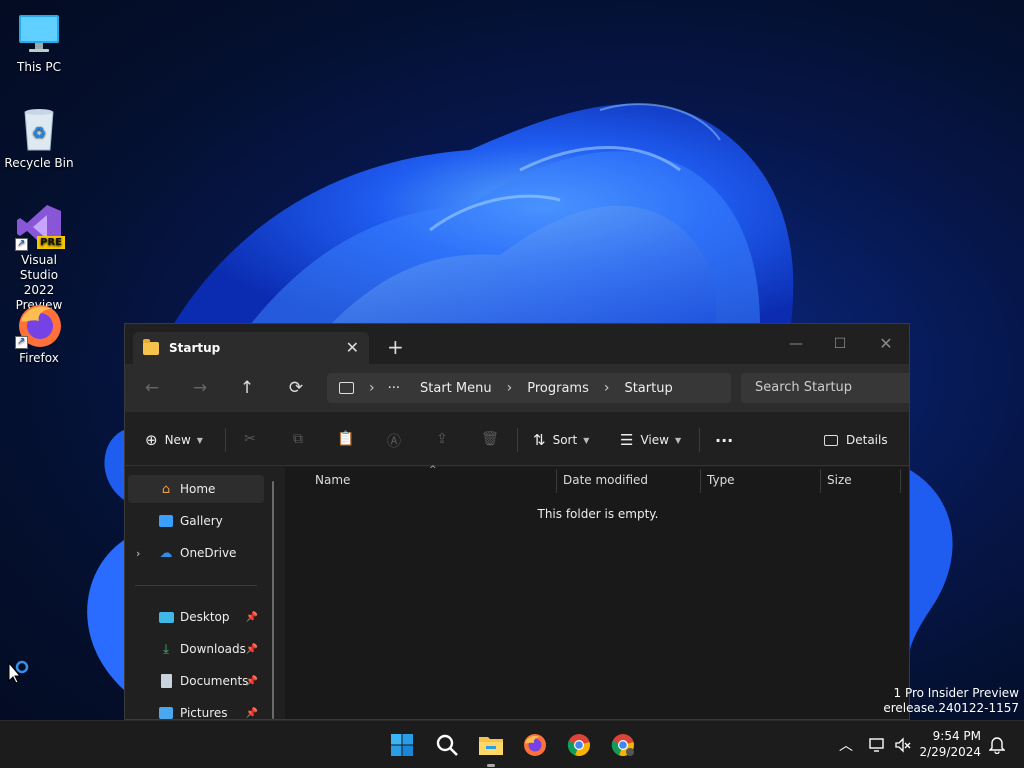  I want to click on new-tab-button: +, so click(395, 347).